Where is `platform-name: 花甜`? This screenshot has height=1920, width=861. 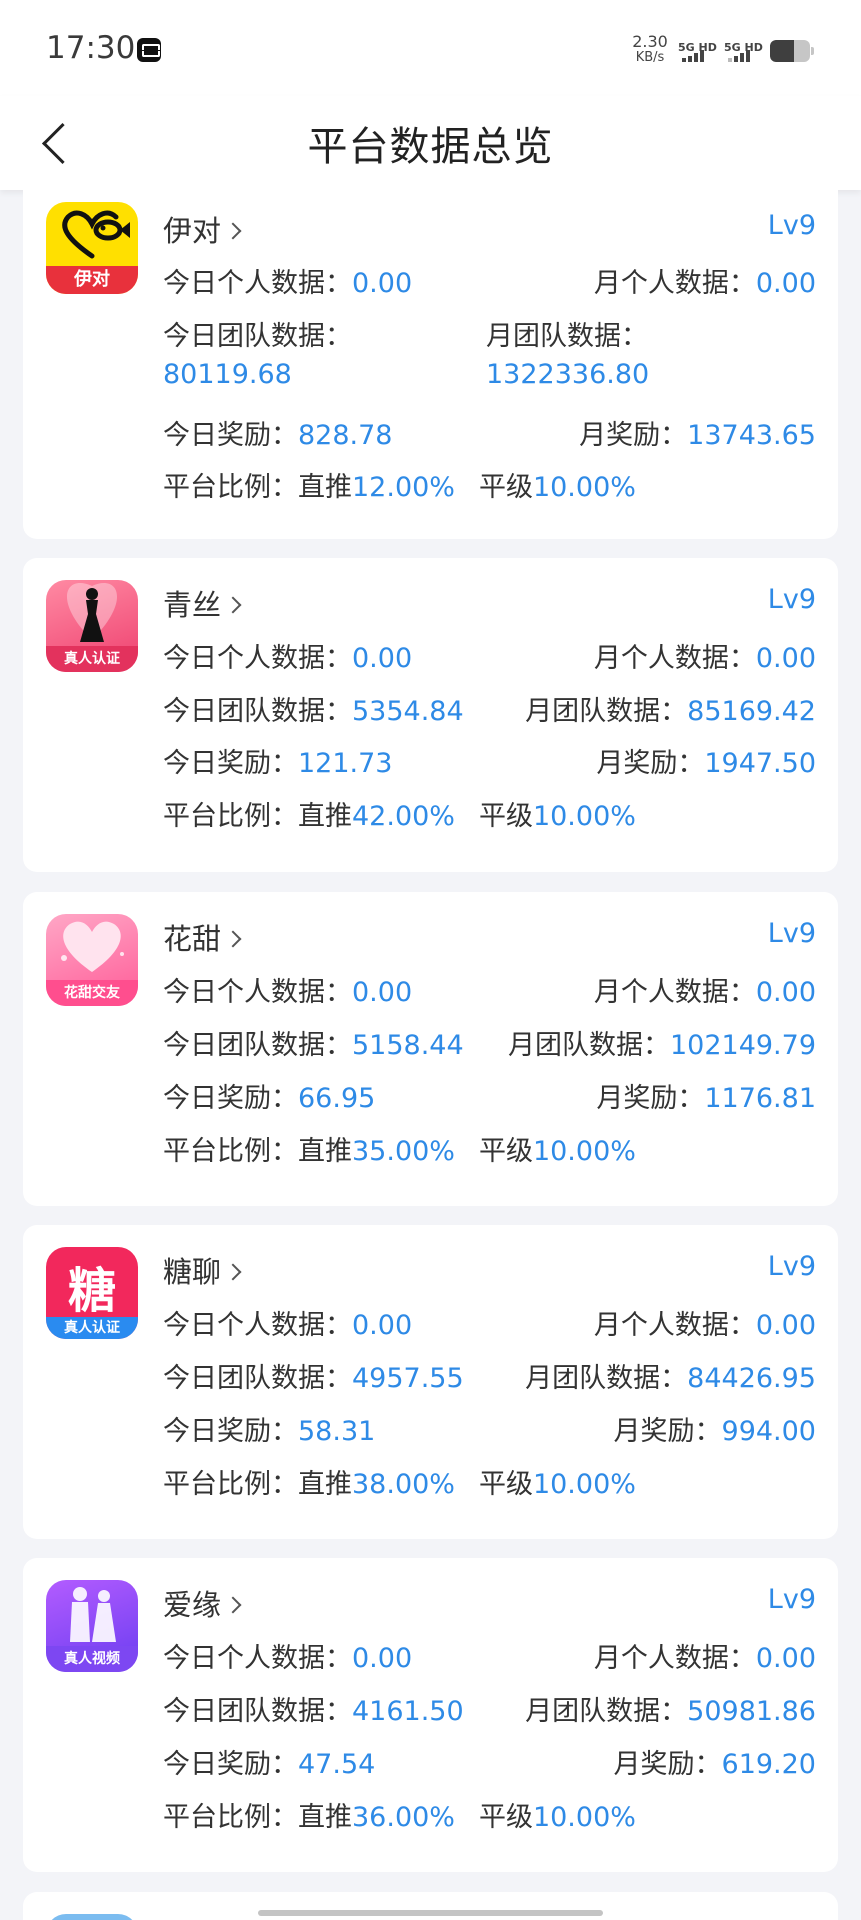 platform-name: 花甜 is located at coordinates (192, 939).